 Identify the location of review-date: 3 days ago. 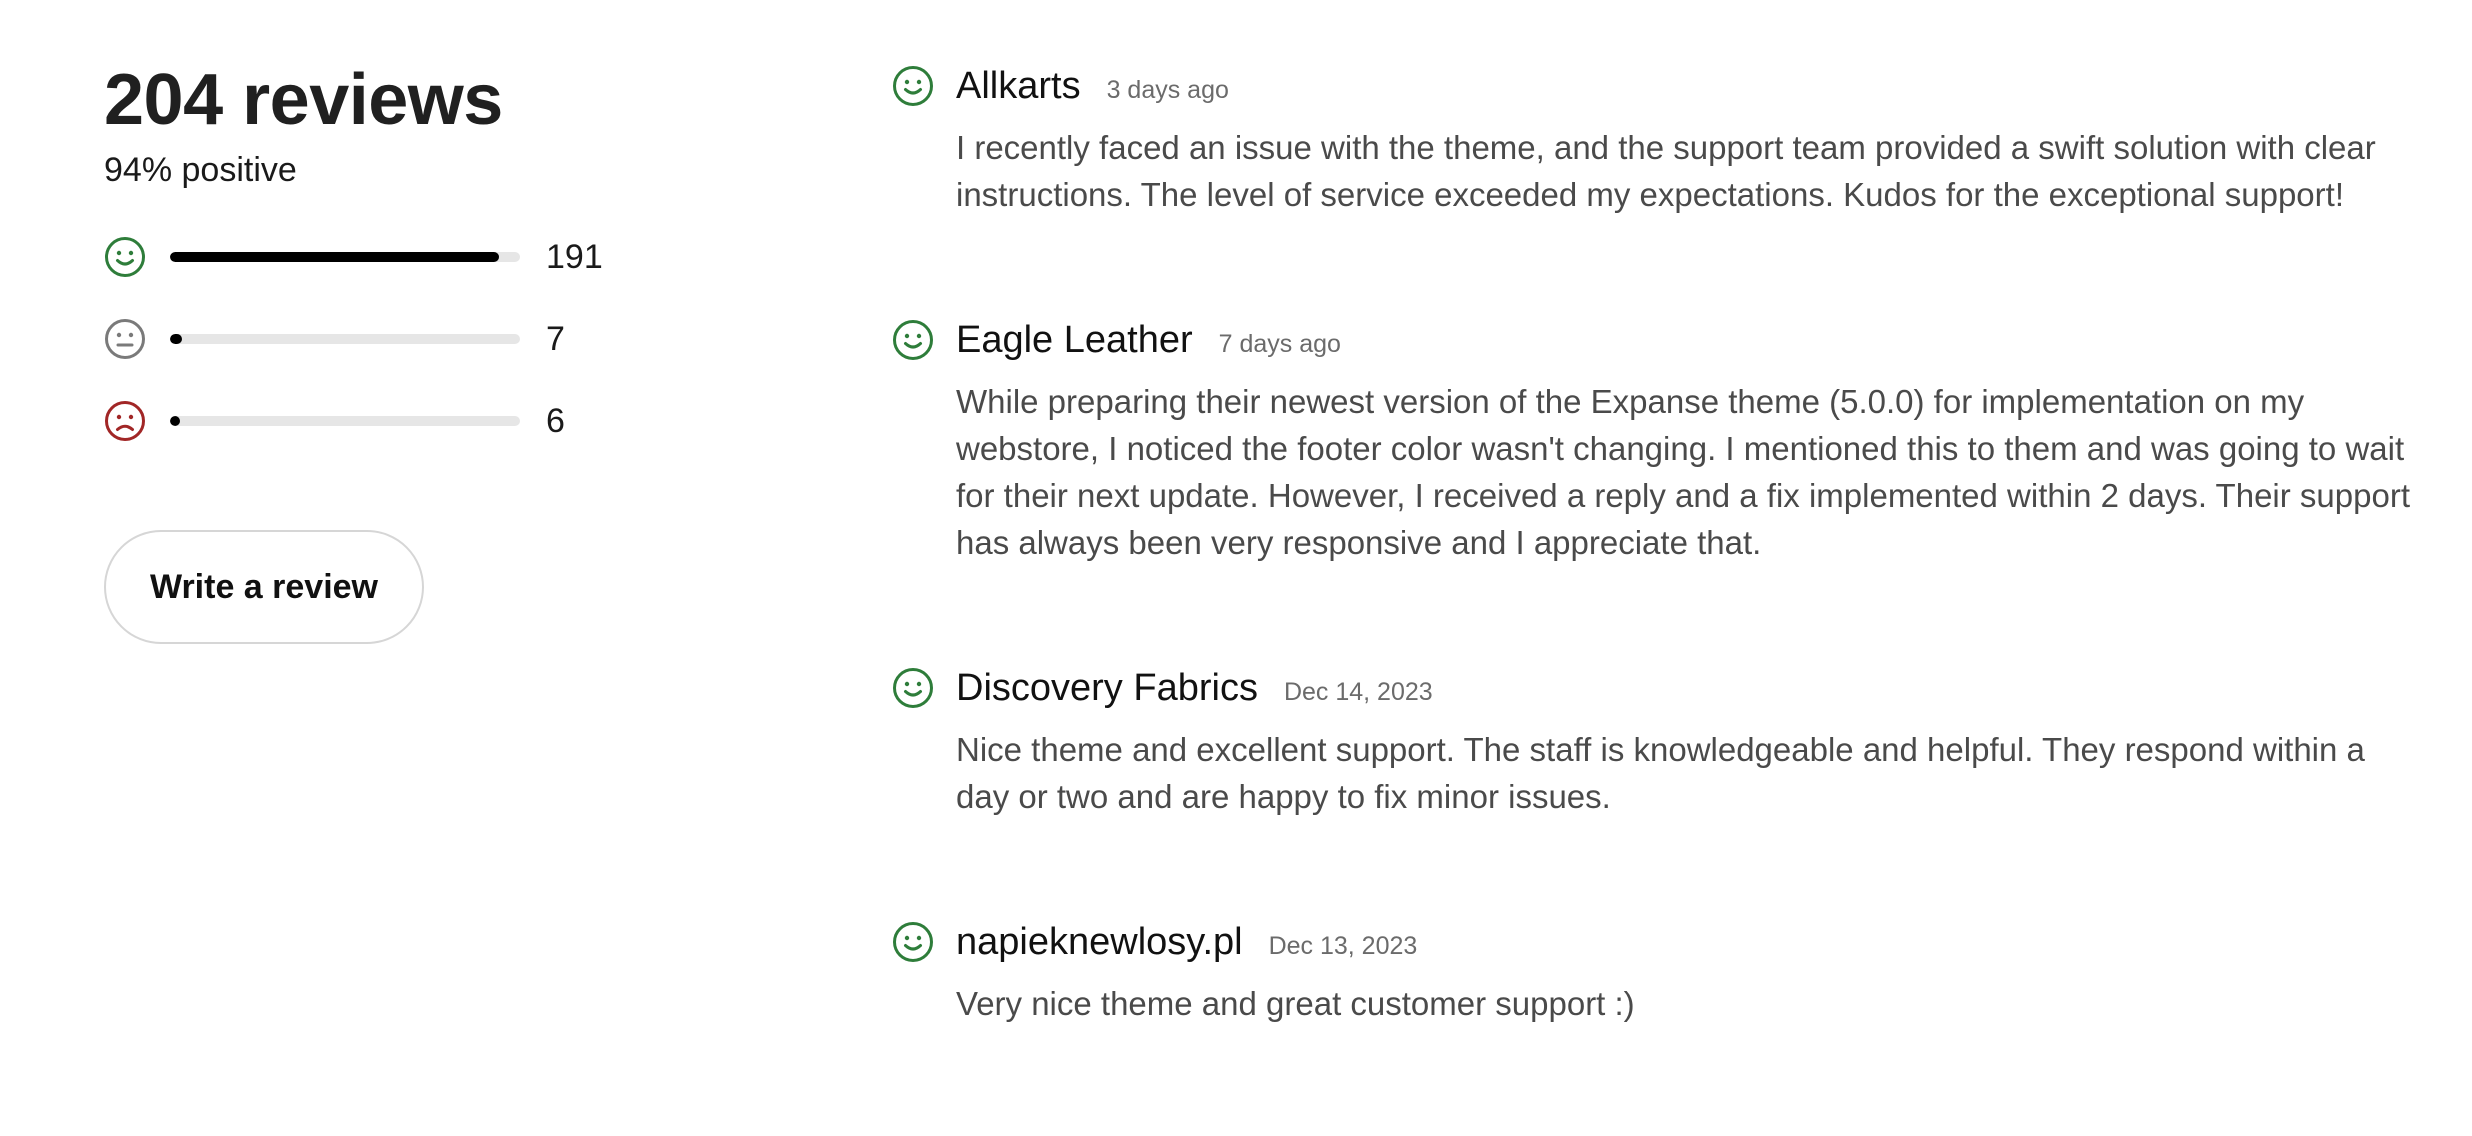
(1167, 90).